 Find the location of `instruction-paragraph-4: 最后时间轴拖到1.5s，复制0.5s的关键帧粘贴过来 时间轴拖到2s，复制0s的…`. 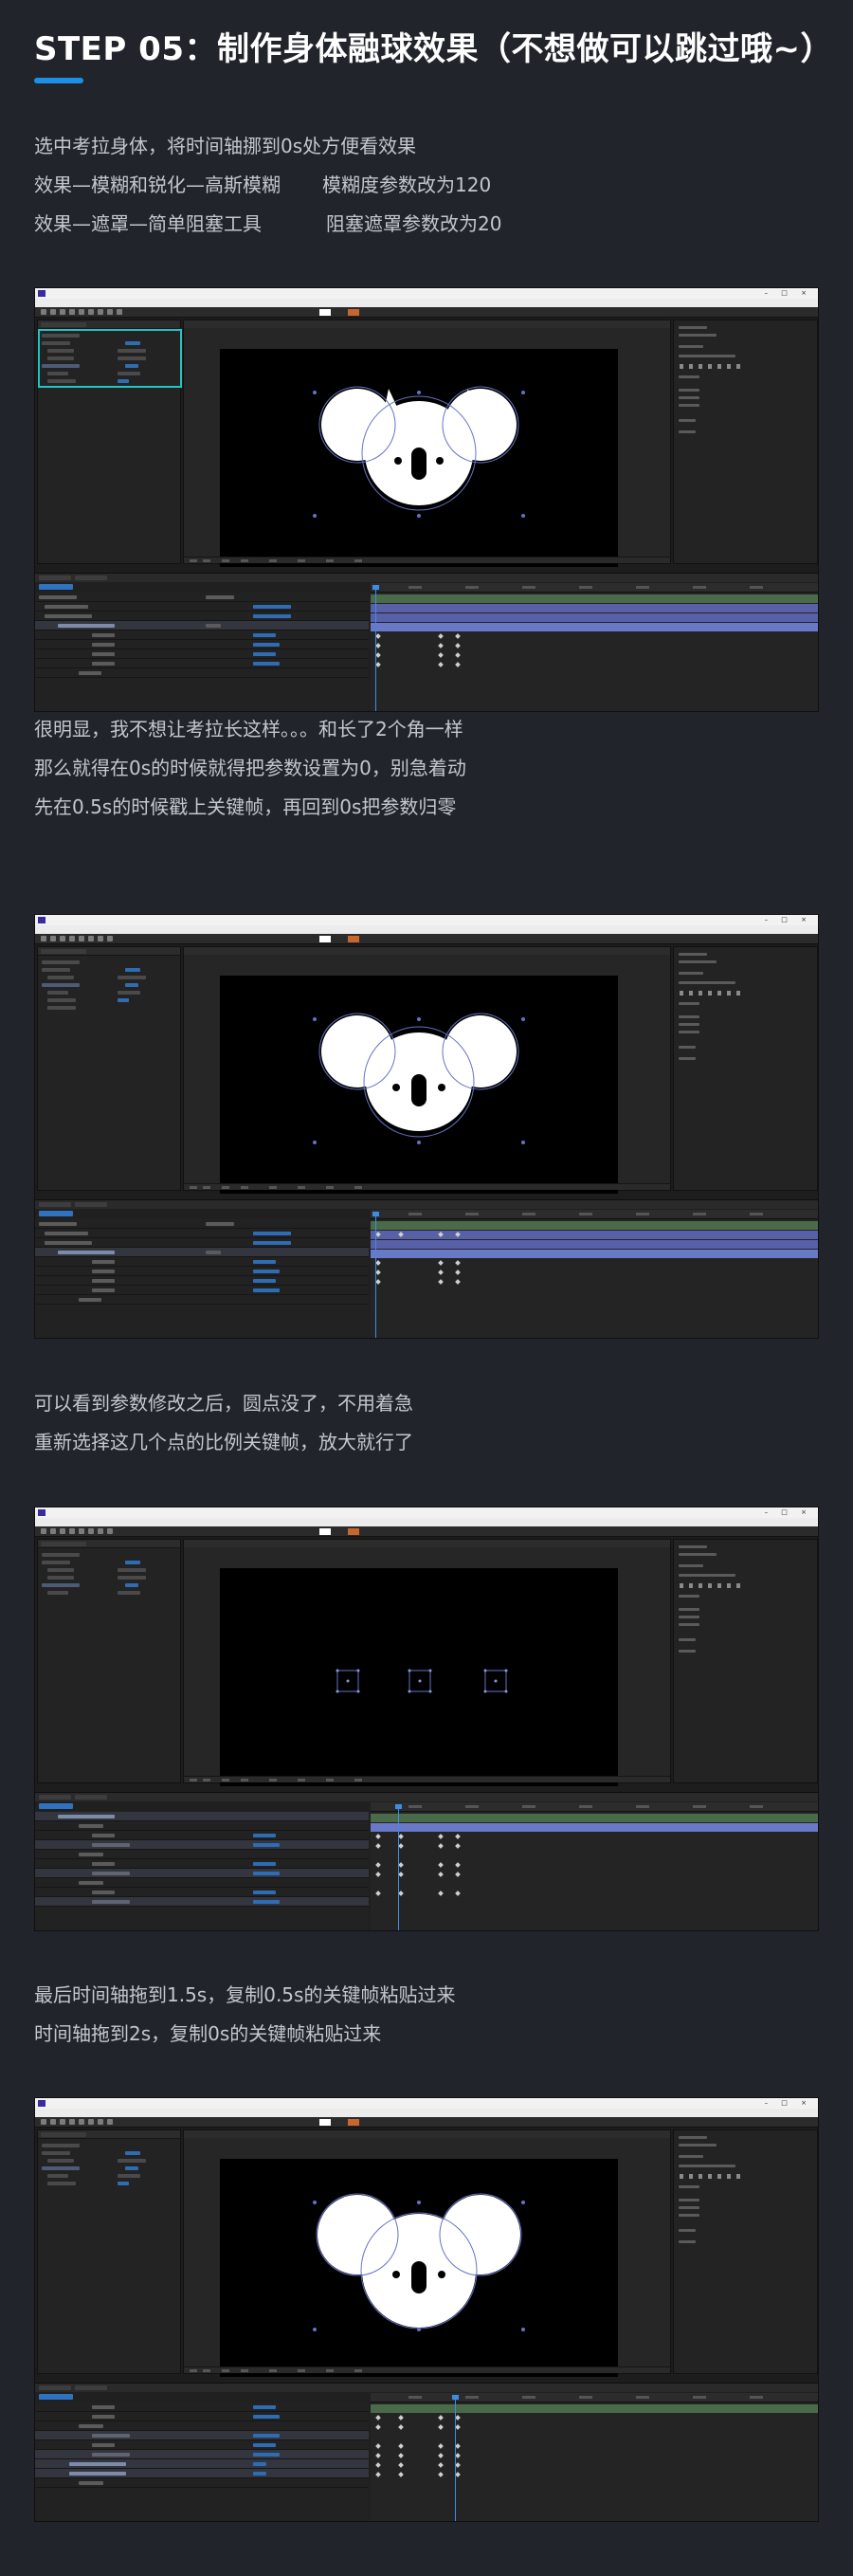

instruction-paragraph-4: 最后时间轴拖到1.5s，复制0.5s的关键帧粘贴过来 时间轴拖到2s，复制0s的… is located at coordinates (244, 2015).